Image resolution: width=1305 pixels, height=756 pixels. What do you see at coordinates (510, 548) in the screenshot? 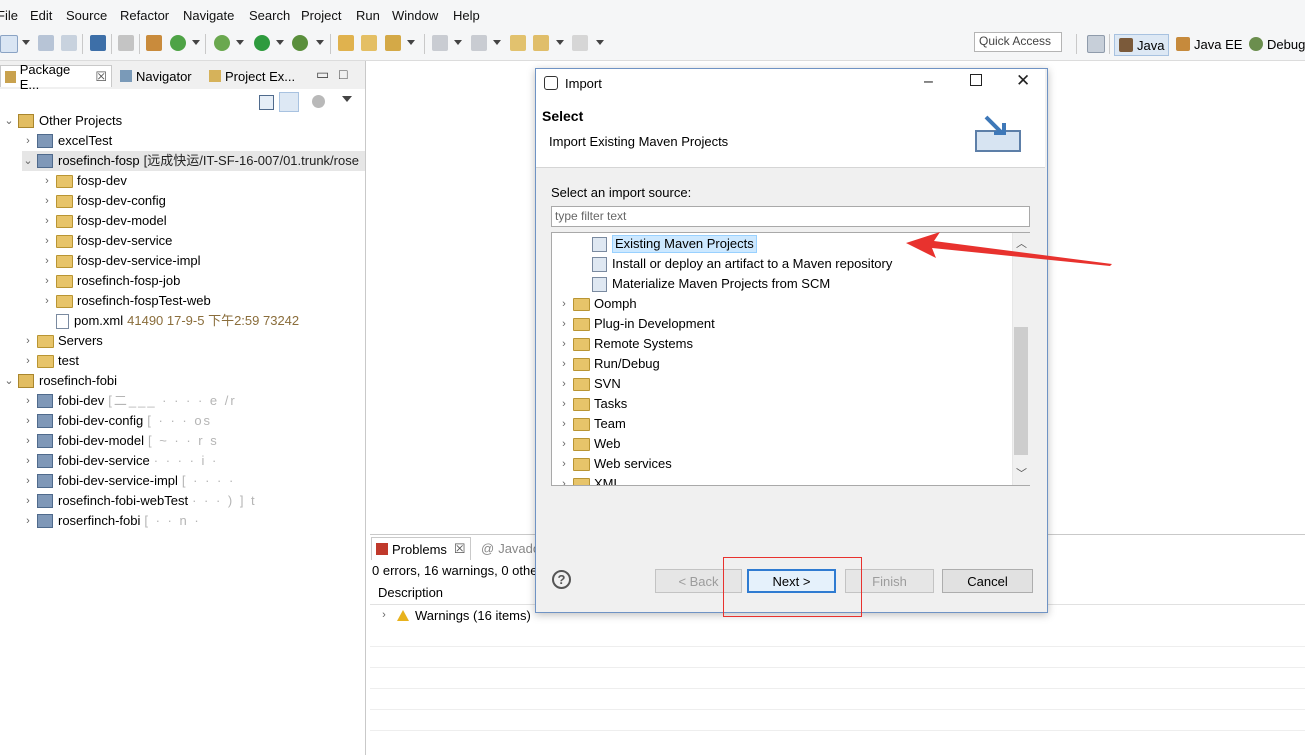
I see `tab-javadoc: @ Javado` at bounding box center [510, 548].